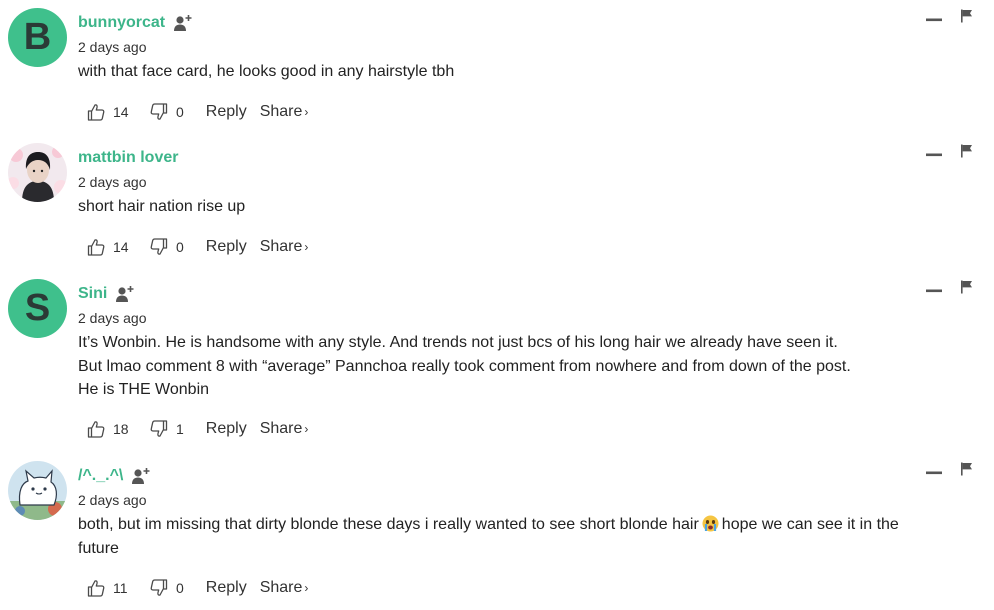 This screenshot has height=610, width=994. Describe the element at coordinates (37, 37) in the screenshot. I see `avatar: B` at that location.